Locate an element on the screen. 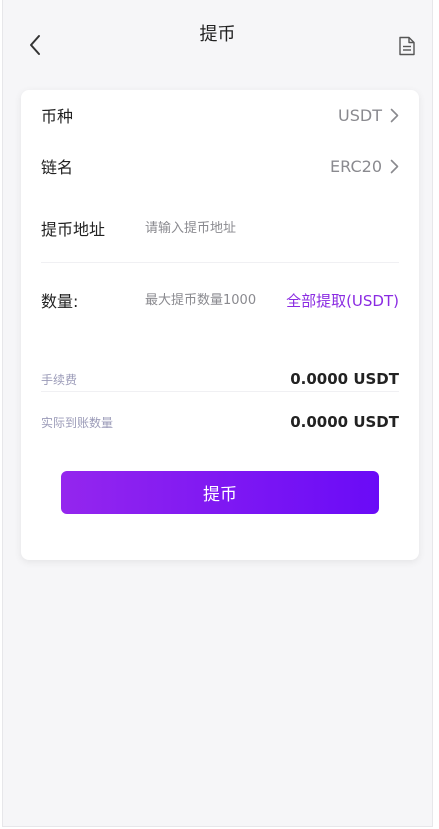 This screenshot has width=439, height=829. header: 提币 is located at coordinates (217, 44).